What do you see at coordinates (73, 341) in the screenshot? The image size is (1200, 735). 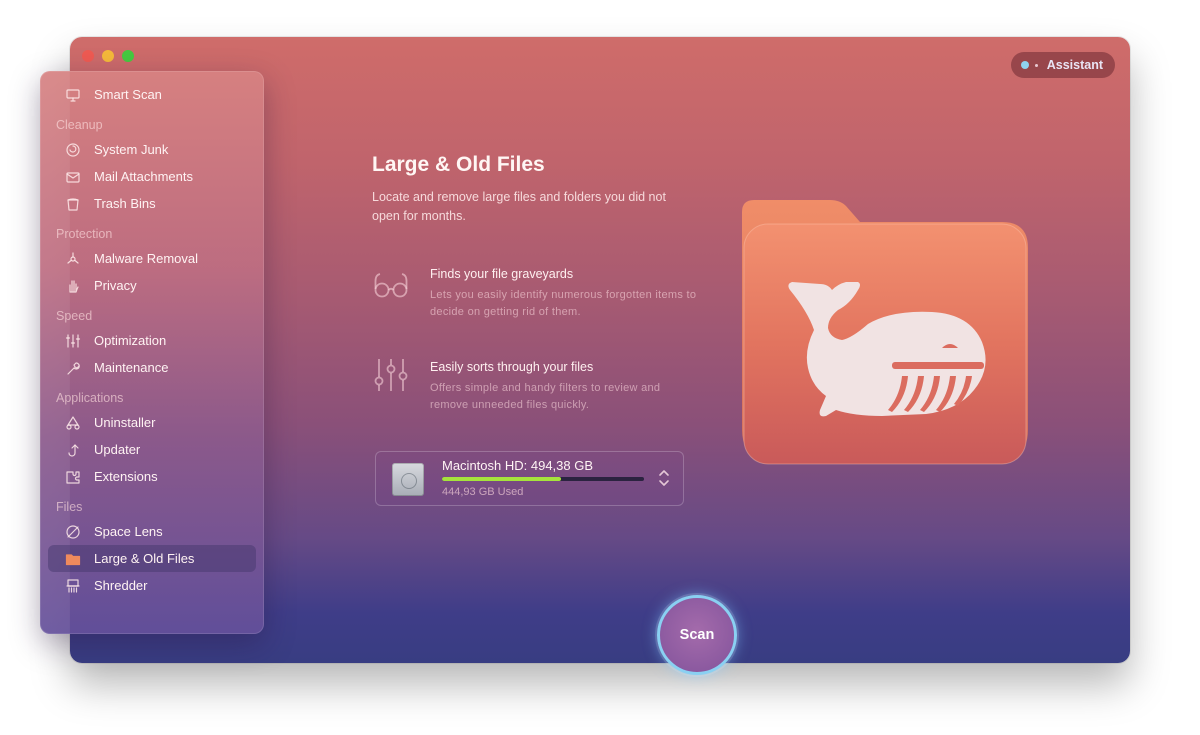 I see `sliders-icon` at bounding box center [73, 341].